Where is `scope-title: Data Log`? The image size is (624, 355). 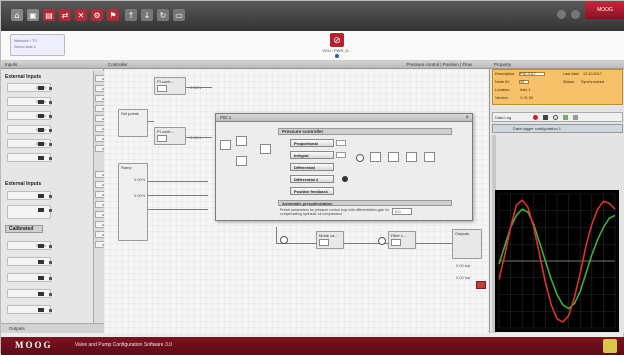 scope-title: Data Log is located at coordinates (503, 117).